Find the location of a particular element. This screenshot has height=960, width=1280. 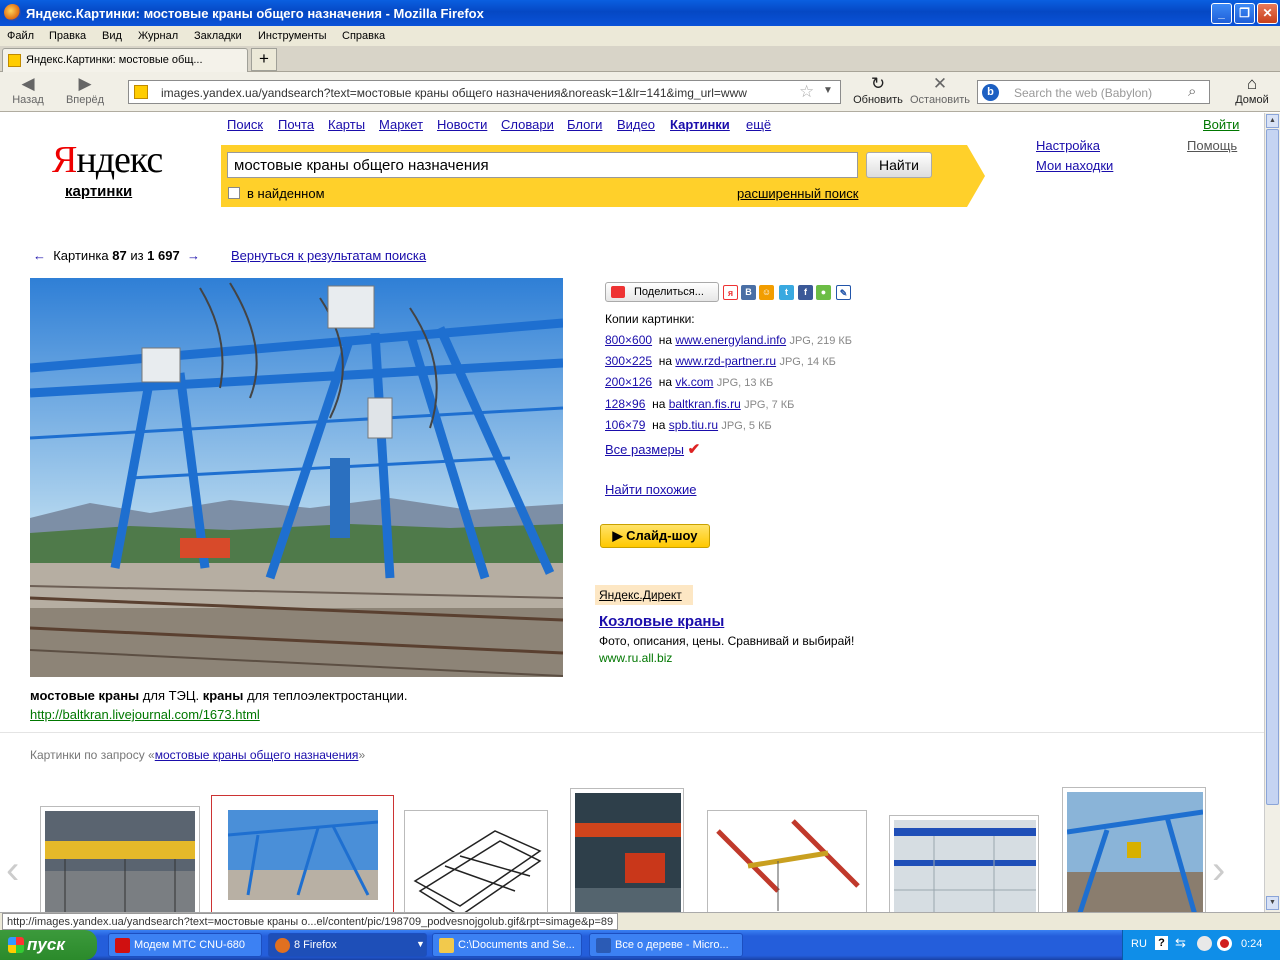

all-sizes-link: Все размеры is located at coordinates (644, 449).